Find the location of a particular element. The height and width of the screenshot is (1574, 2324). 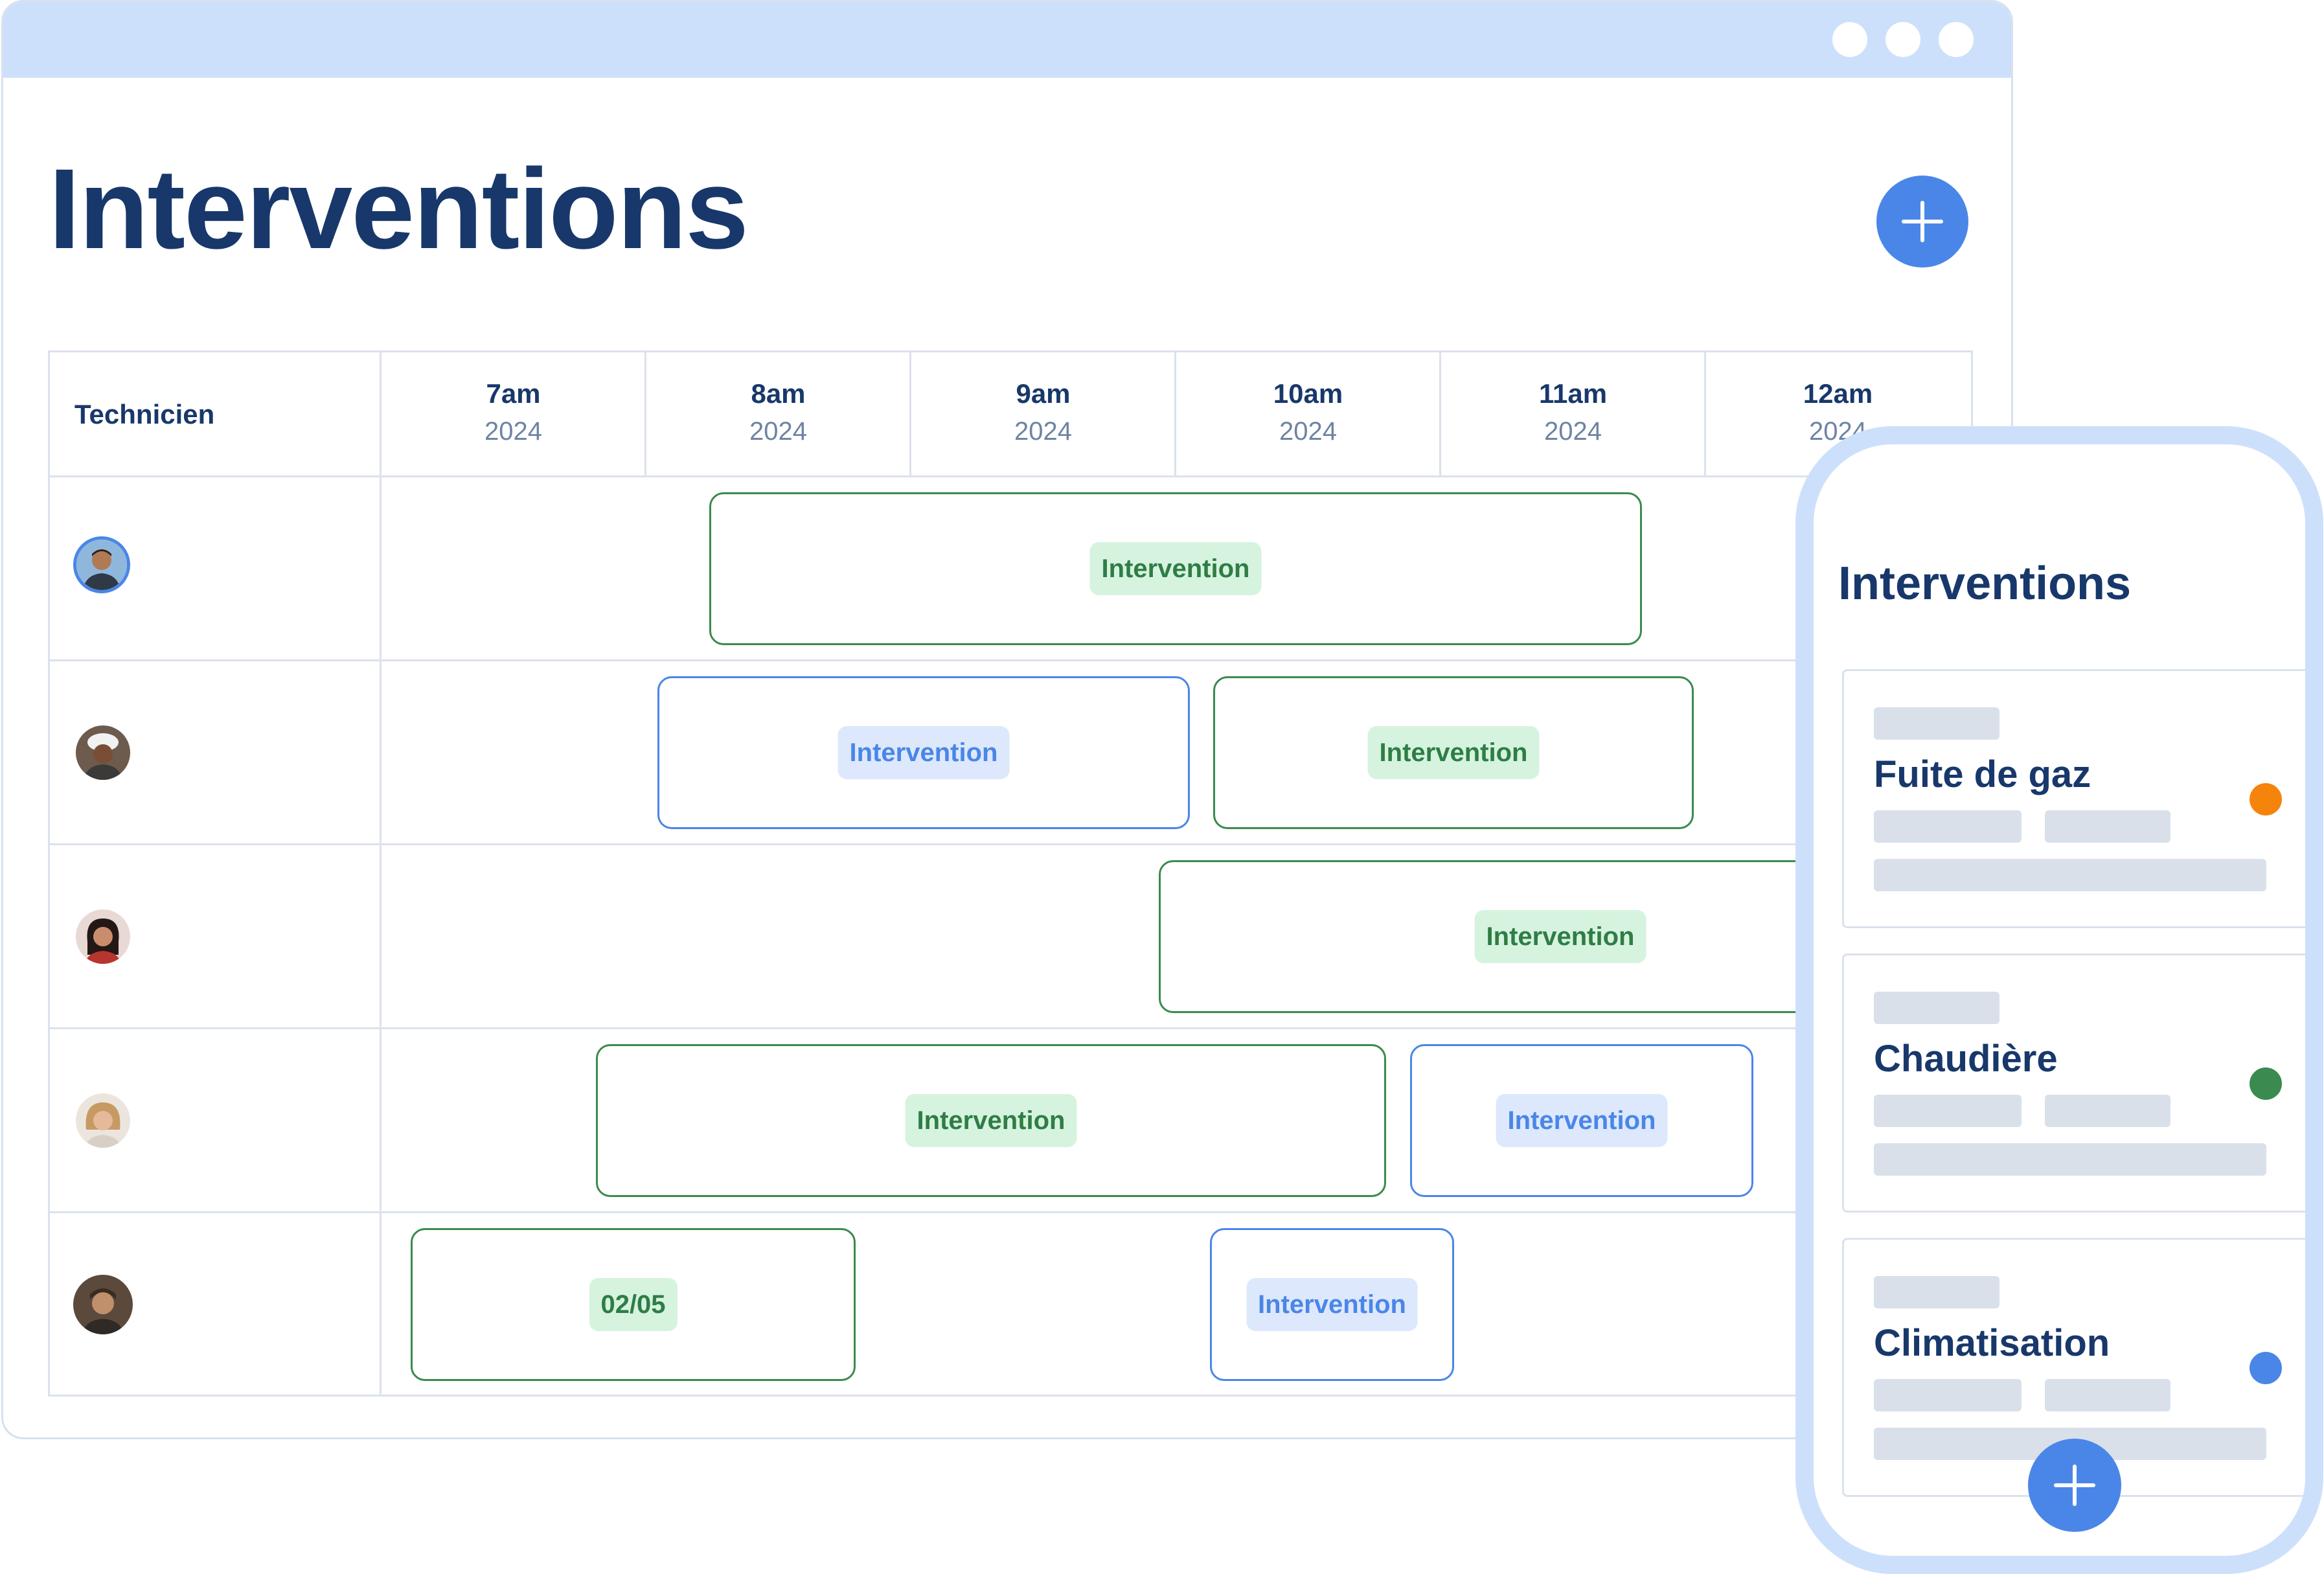

add-intervention-button is located at coordinates (1922, 222).